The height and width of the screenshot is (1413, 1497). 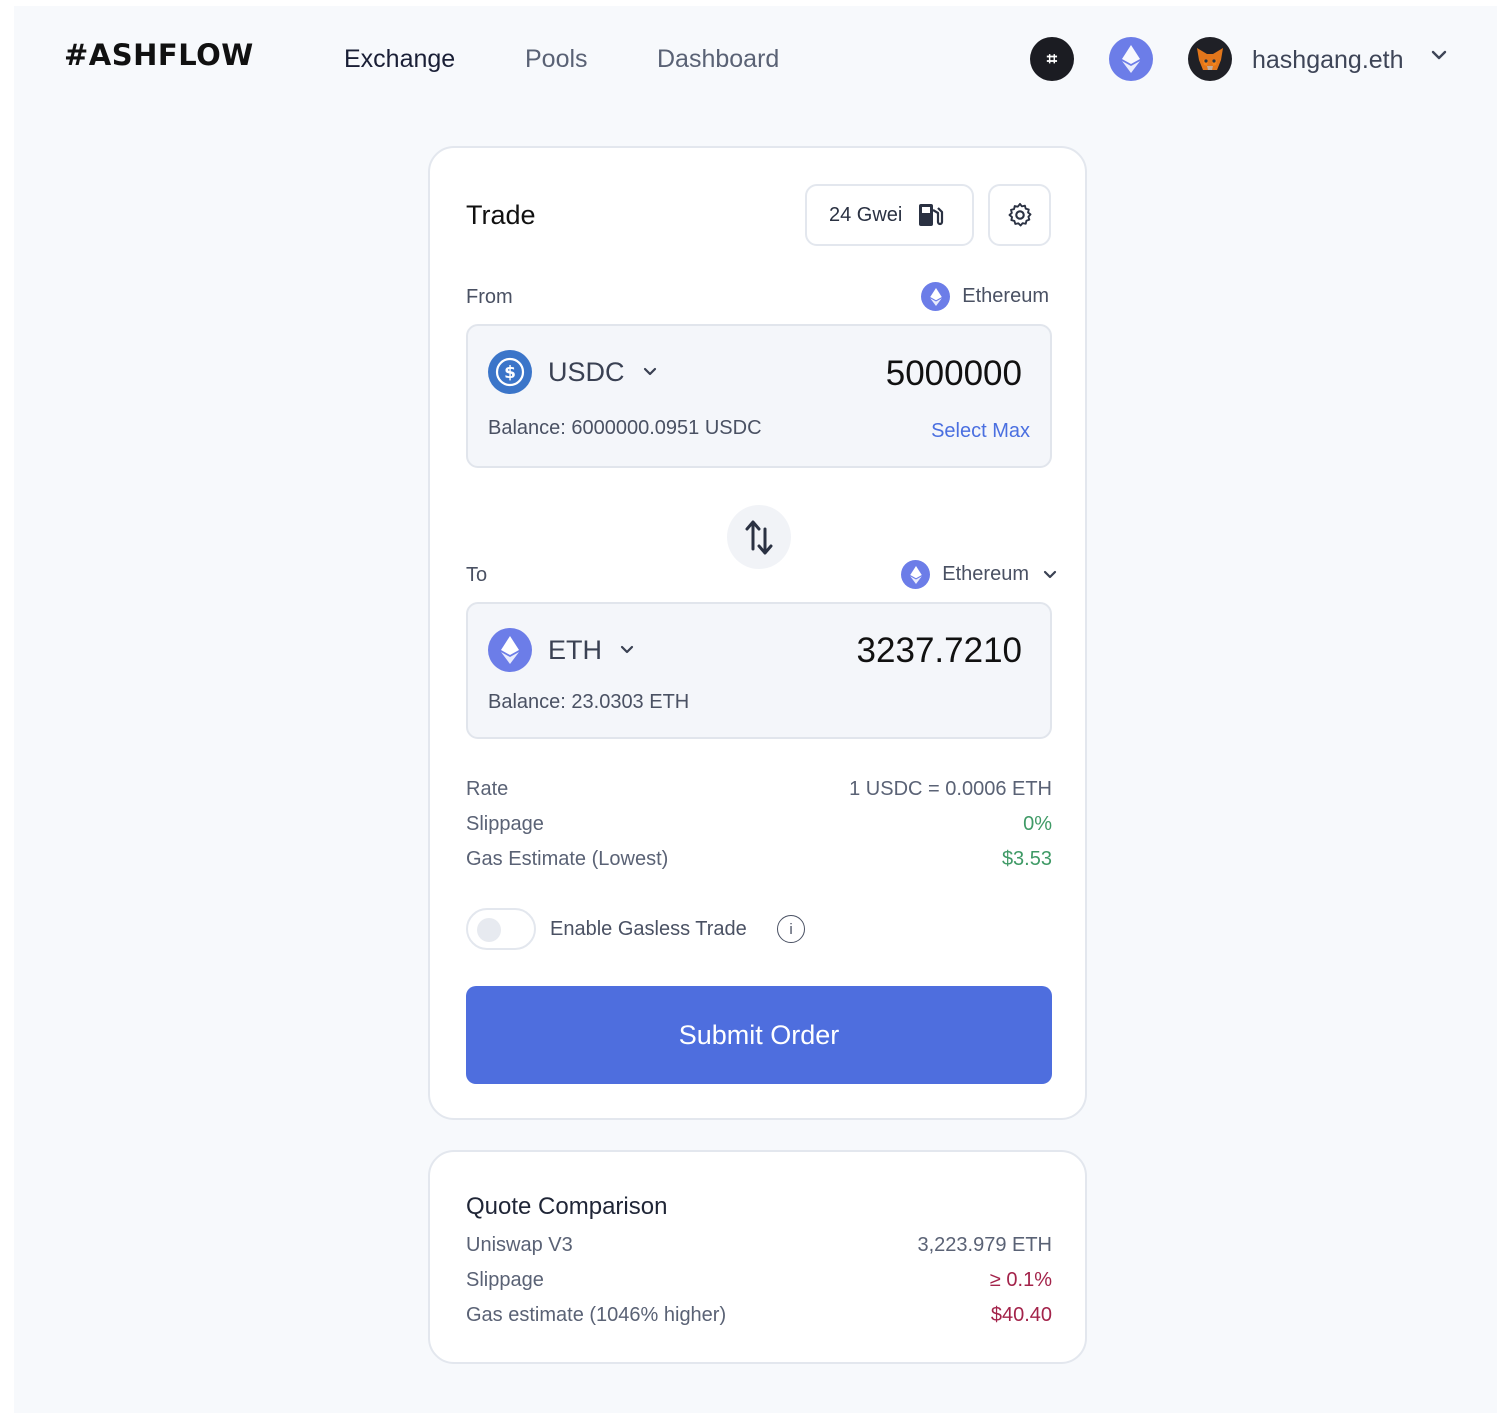 I want to click on hashflow-token-button: ⌗, so click(x=1052, y=59).